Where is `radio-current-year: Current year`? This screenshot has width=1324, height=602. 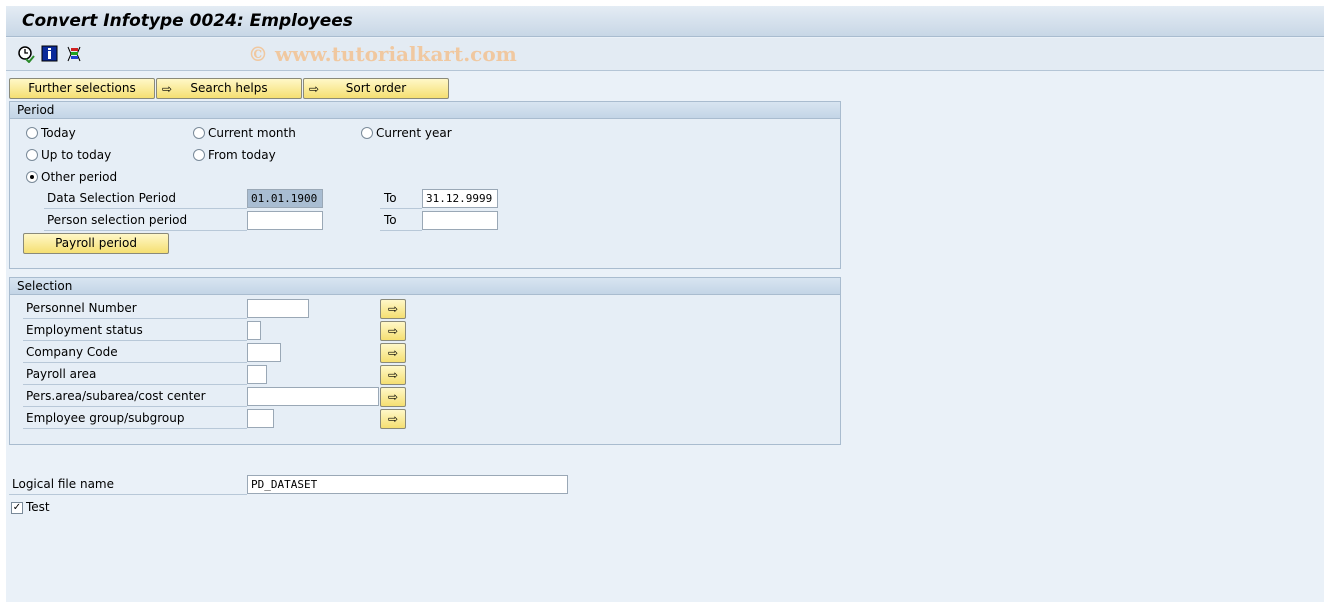 radio-current-year: Current year is located at coordinates (406, 133).